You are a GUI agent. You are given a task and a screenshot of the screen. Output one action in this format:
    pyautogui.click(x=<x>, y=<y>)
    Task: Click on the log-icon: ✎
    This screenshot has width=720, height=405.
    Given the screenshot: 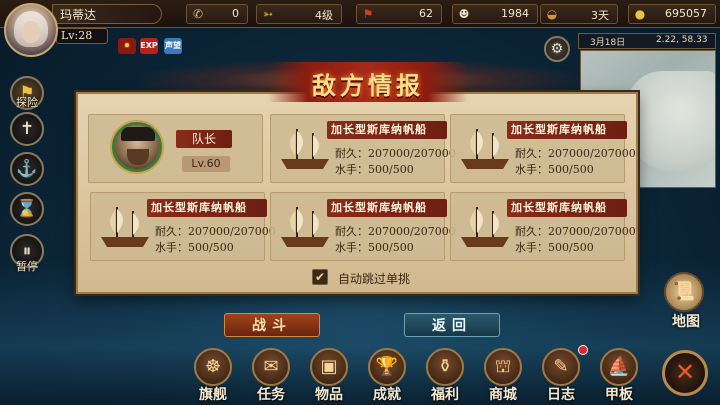 What is the action you would take?
    pyautogui.click(x=561, y=367)
    